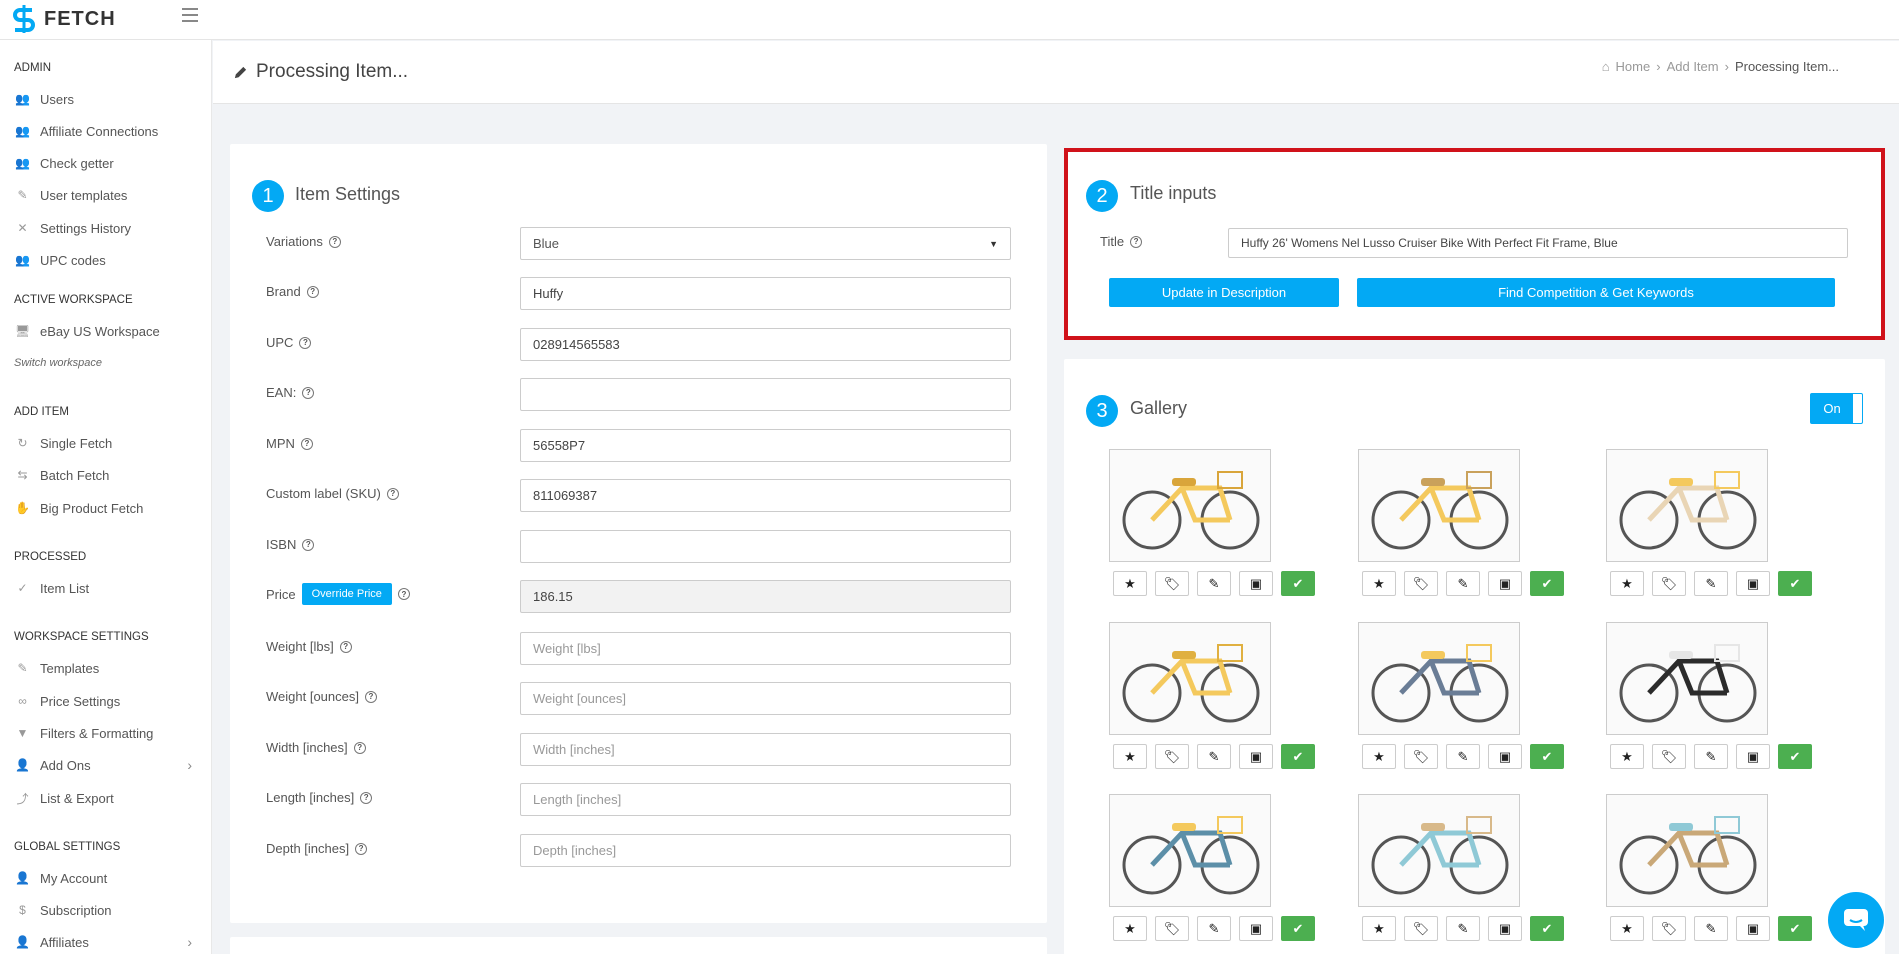  Describe the element at coordinates (765, 596) in the screenshot. I see `price-input` at that location.